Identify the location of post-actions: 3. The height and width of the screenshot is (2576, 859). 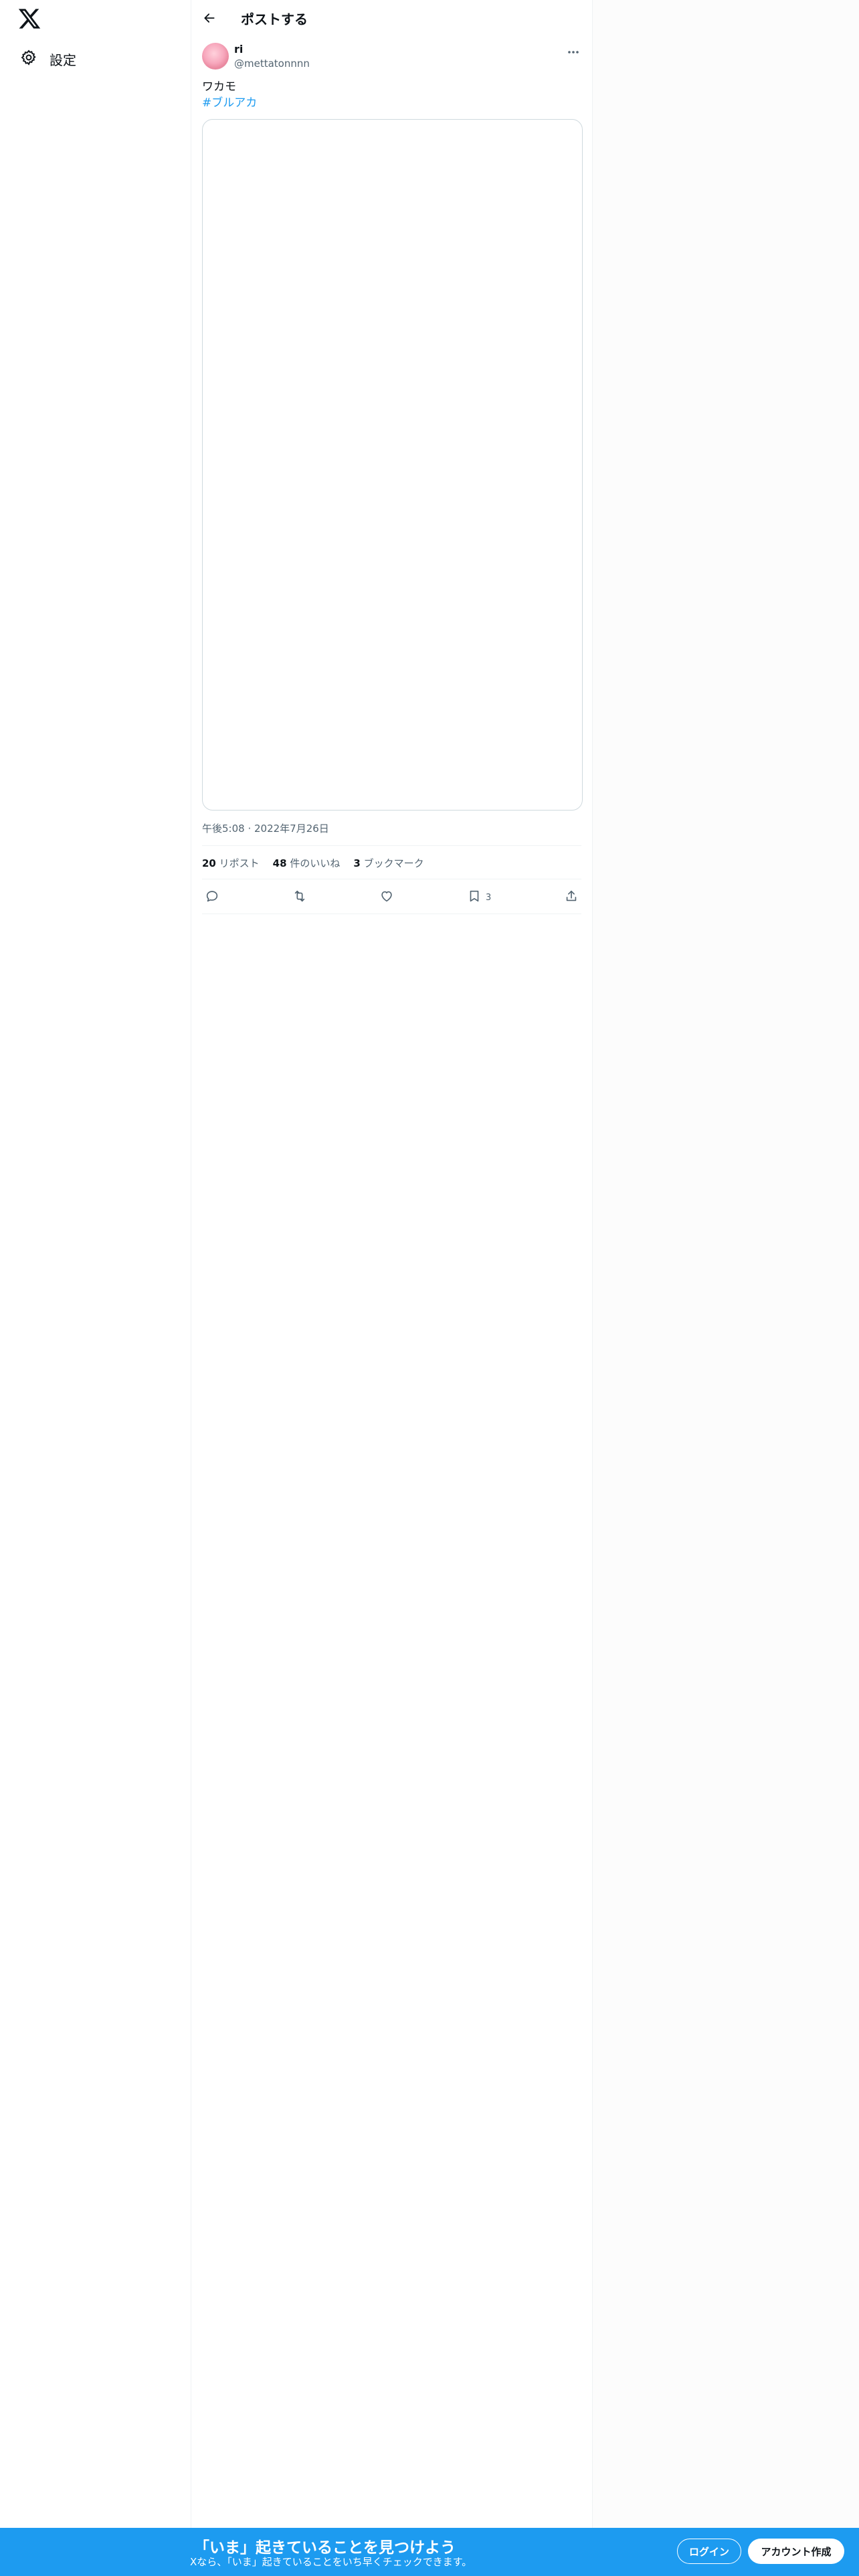
(391, 898).